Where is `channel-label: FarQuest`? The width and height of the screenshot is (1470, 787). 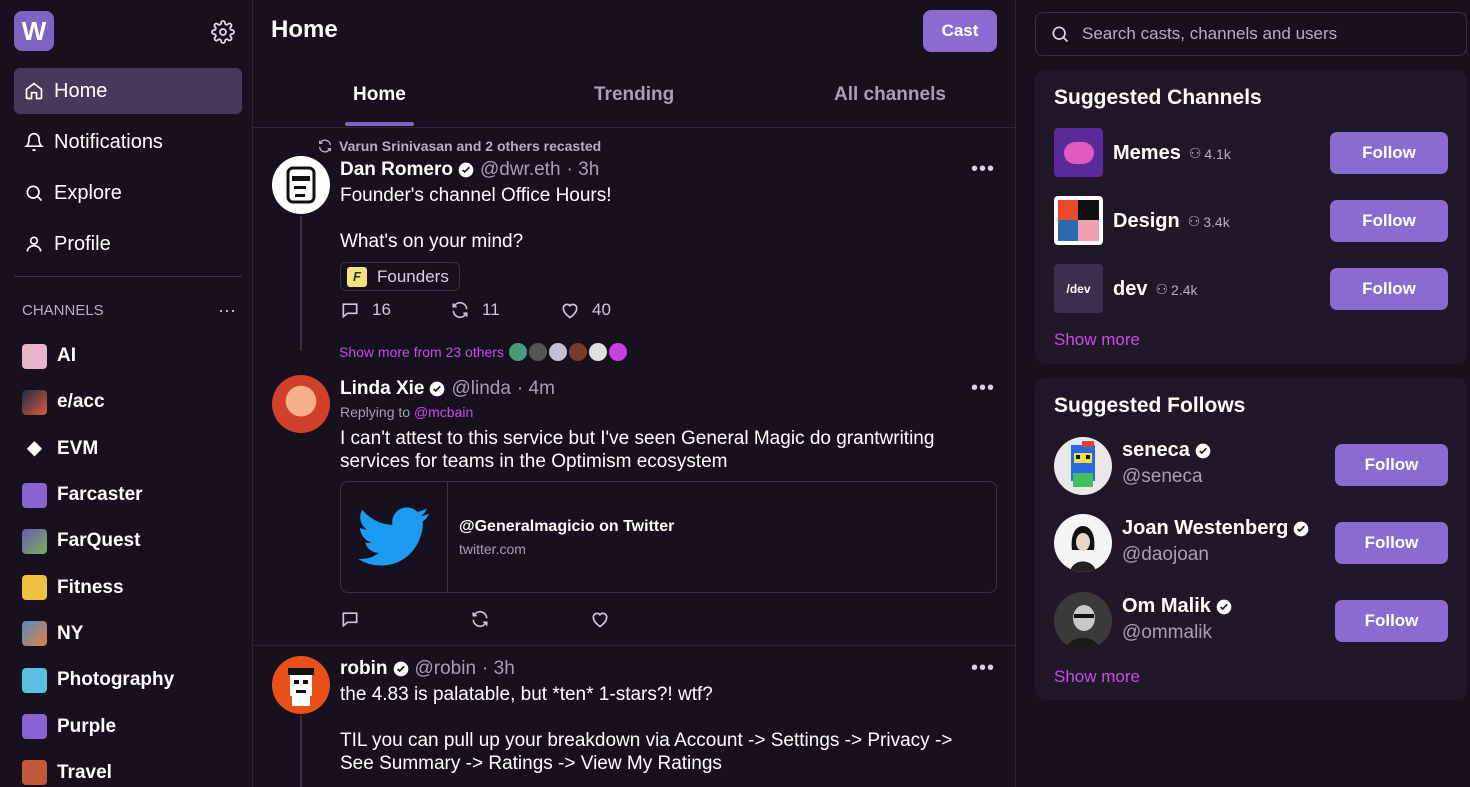
channel-label: FarQuest is located at coordinates (99, 541).